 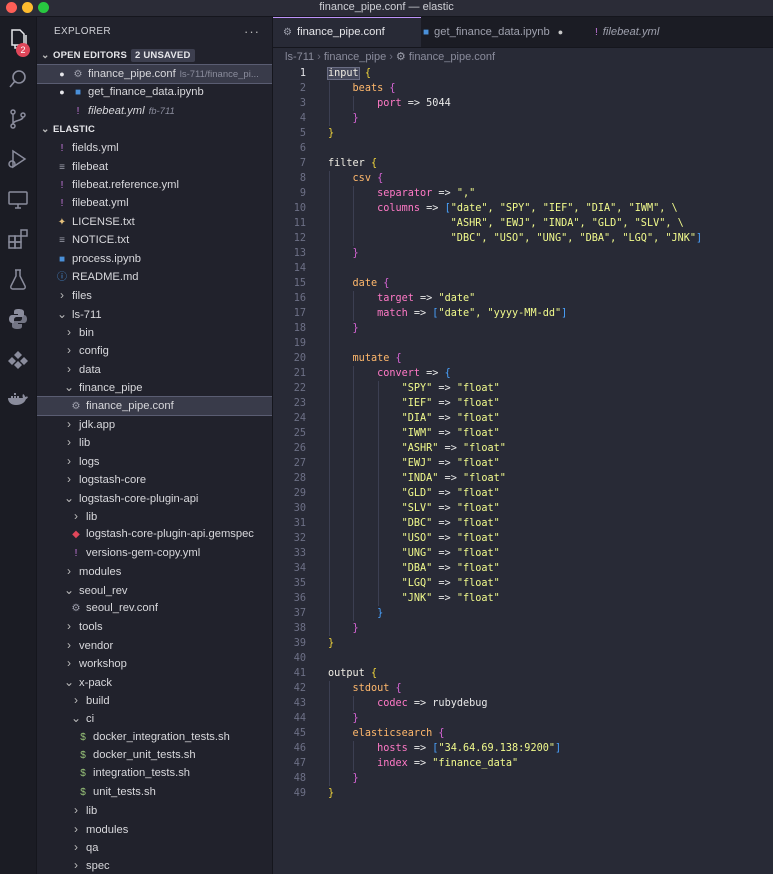 What do you see at coordinates (154, 387) in the screenshot?
I see `tree-folder: ⌄ finance_pipe` at bounding box center [154, 387].